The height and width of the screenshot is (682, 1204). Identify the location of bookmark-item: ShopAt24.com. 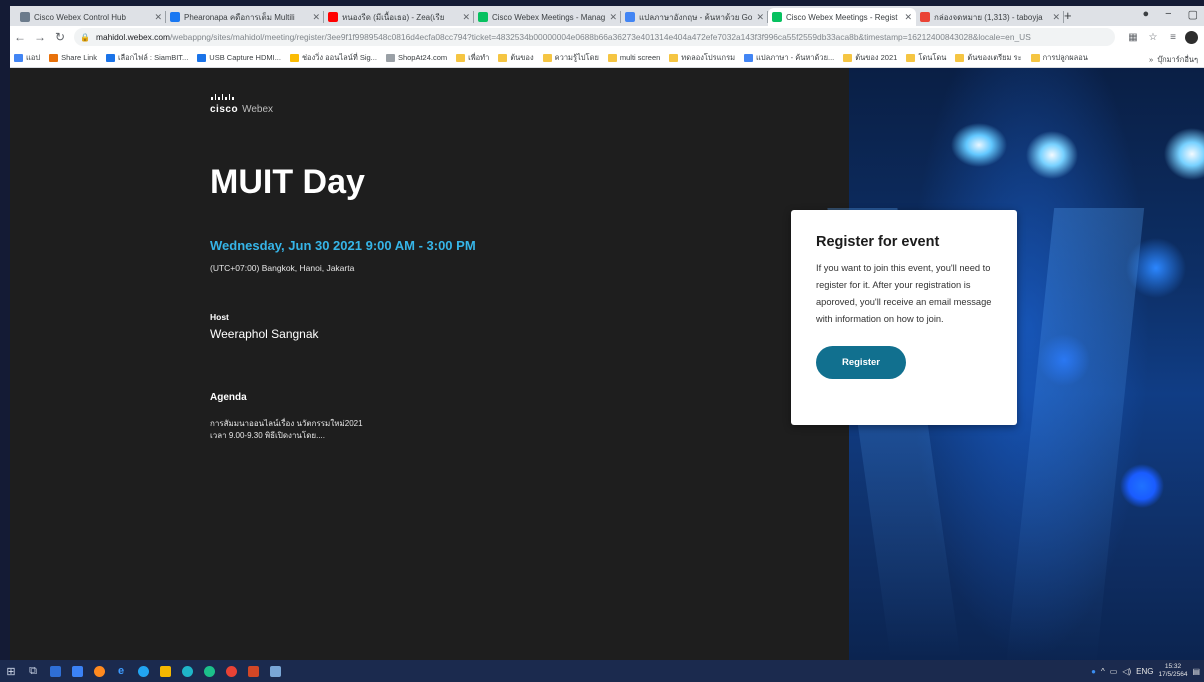
(416, 57).